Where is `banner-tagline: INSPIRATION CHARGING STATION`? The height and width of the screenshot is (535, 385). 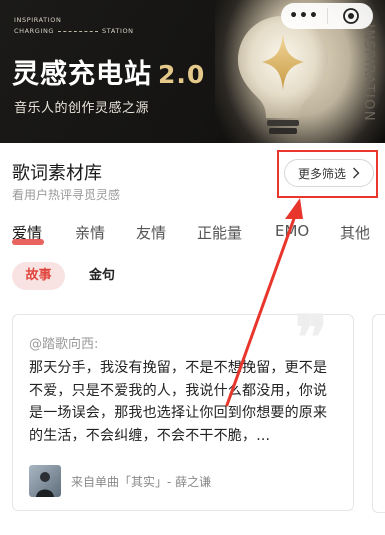
banner-tagline: INSPIRATION CHARGING STATION is located at coordinates (74, 26).